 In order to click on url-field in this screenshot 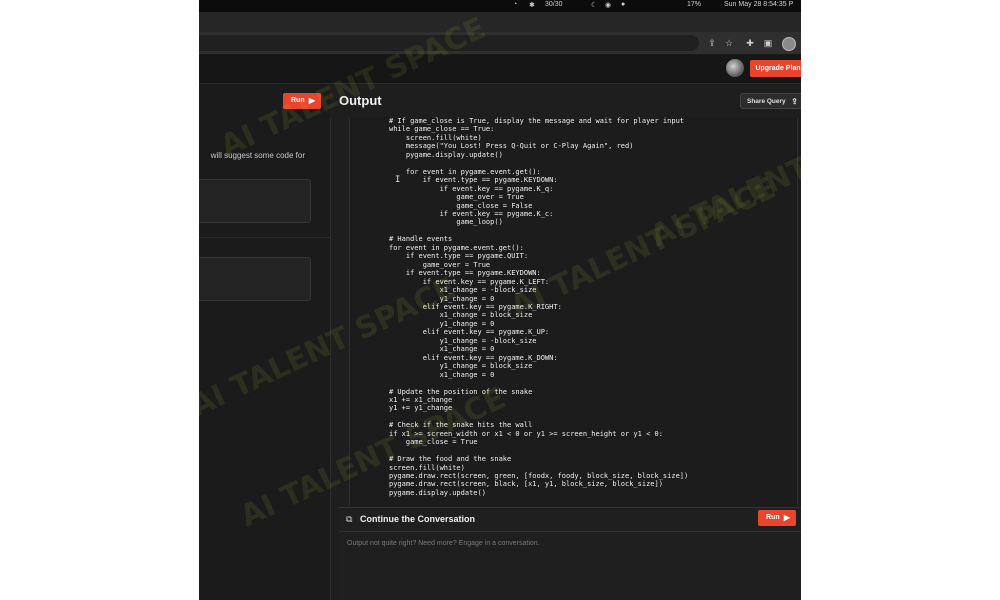, I will do `click(449, 43)`.